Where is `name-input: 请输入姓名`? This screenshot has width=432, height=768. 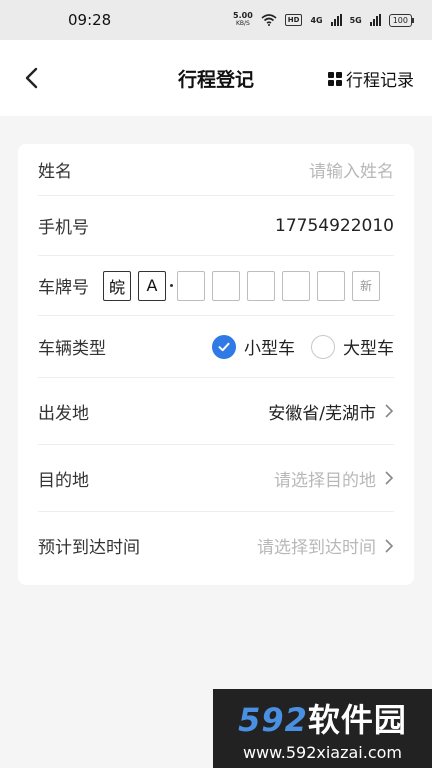 name-input: 请输入姓名 is located at coordinates (351, 169).